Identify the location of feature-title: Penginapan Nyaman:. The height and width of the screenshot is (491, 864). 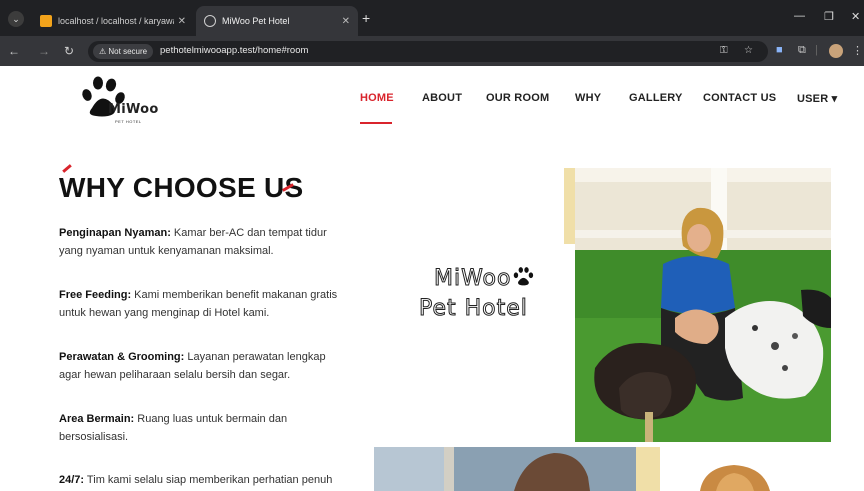
(115, 233).